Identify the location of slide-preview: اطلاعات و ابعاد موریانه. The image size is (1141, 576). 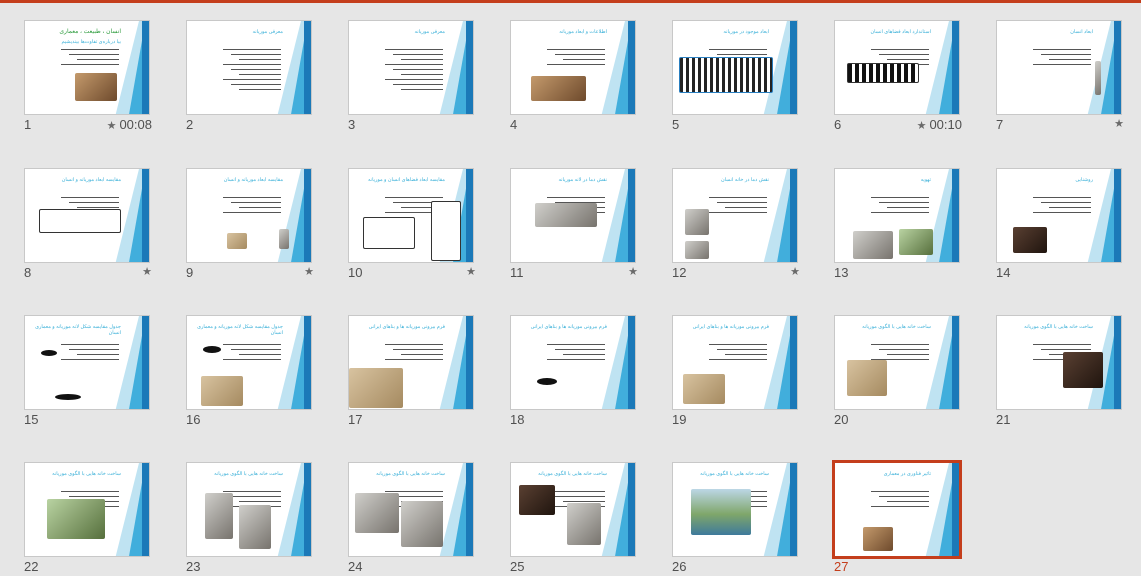
(573, 67).